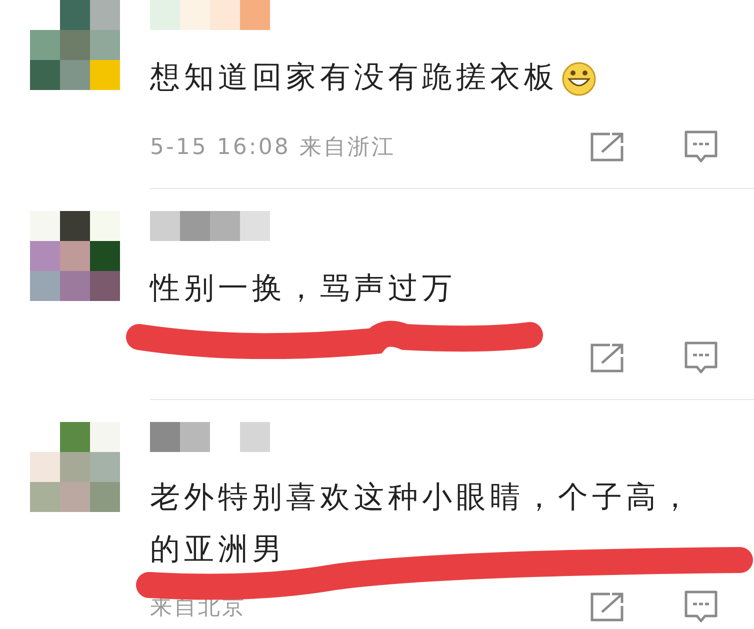 The width and height of the screenshot is (754, 629). I want to click on comment-text: 想知道回家有没有跪搓衣板, so click(354, 77).